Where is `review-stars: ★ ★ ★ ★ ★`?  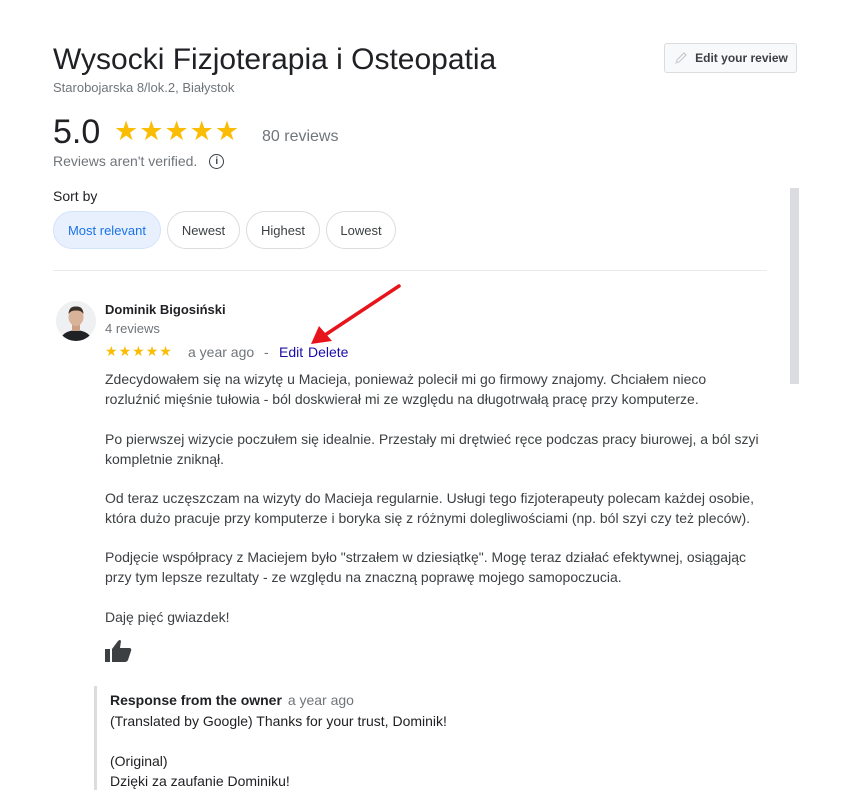
review-stars: ★ ★ ★ ★ ★ is located at coordinates (138, 351).